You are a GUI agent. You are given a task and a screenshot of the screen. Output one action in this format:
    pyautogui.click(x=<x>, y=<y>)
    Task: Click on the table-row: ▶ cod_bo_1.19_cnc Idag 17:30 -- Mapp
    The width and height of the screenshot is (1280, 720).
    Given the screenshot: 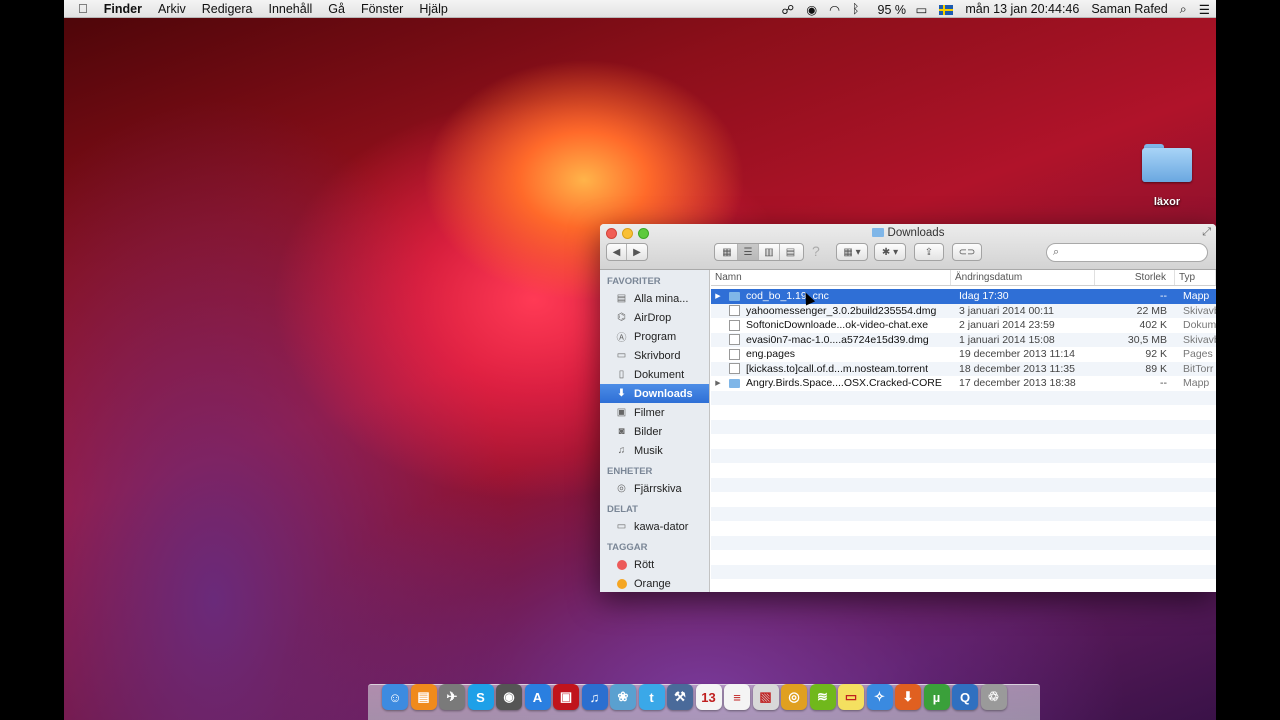 What is the action you would take?
    pyautogui.click(x=963, y=296)
    